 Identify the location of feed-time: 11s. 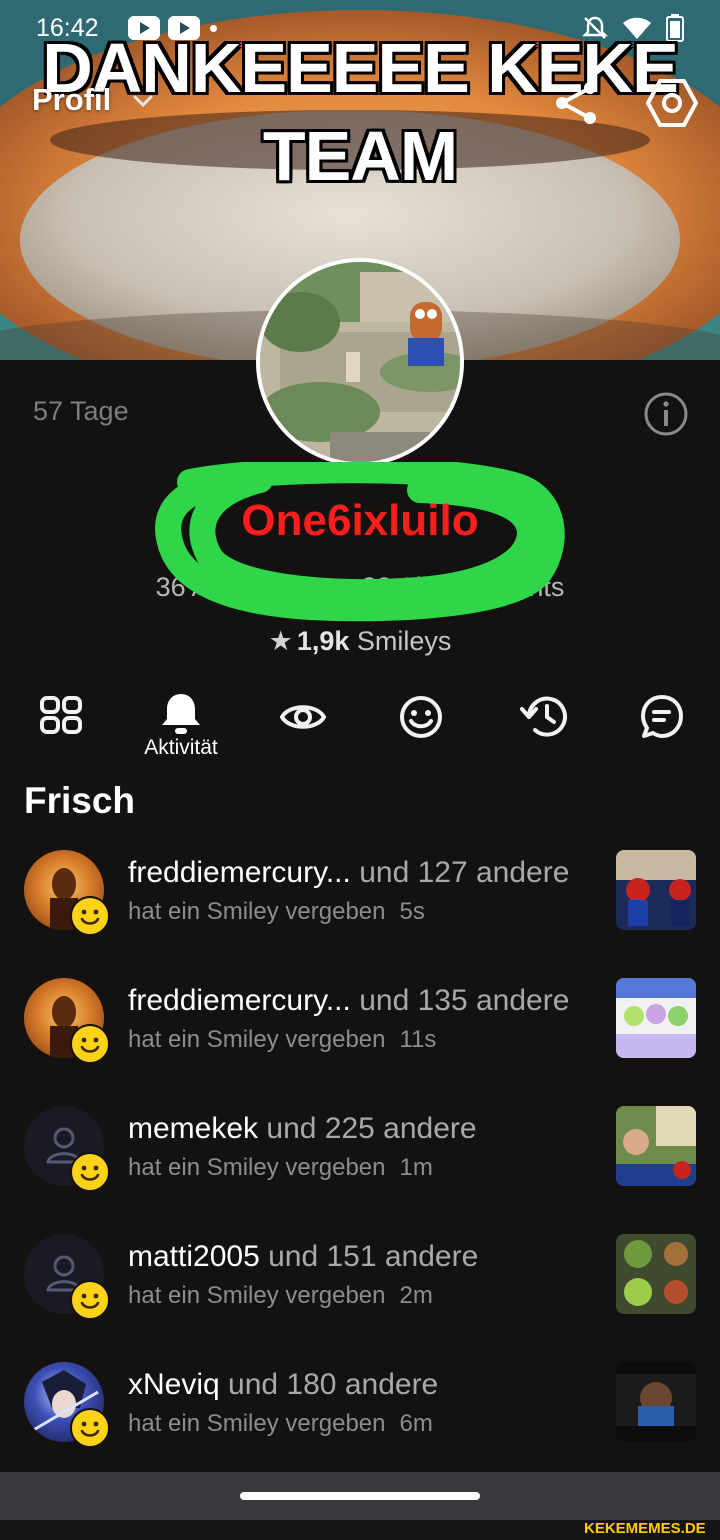
(418, 1039).